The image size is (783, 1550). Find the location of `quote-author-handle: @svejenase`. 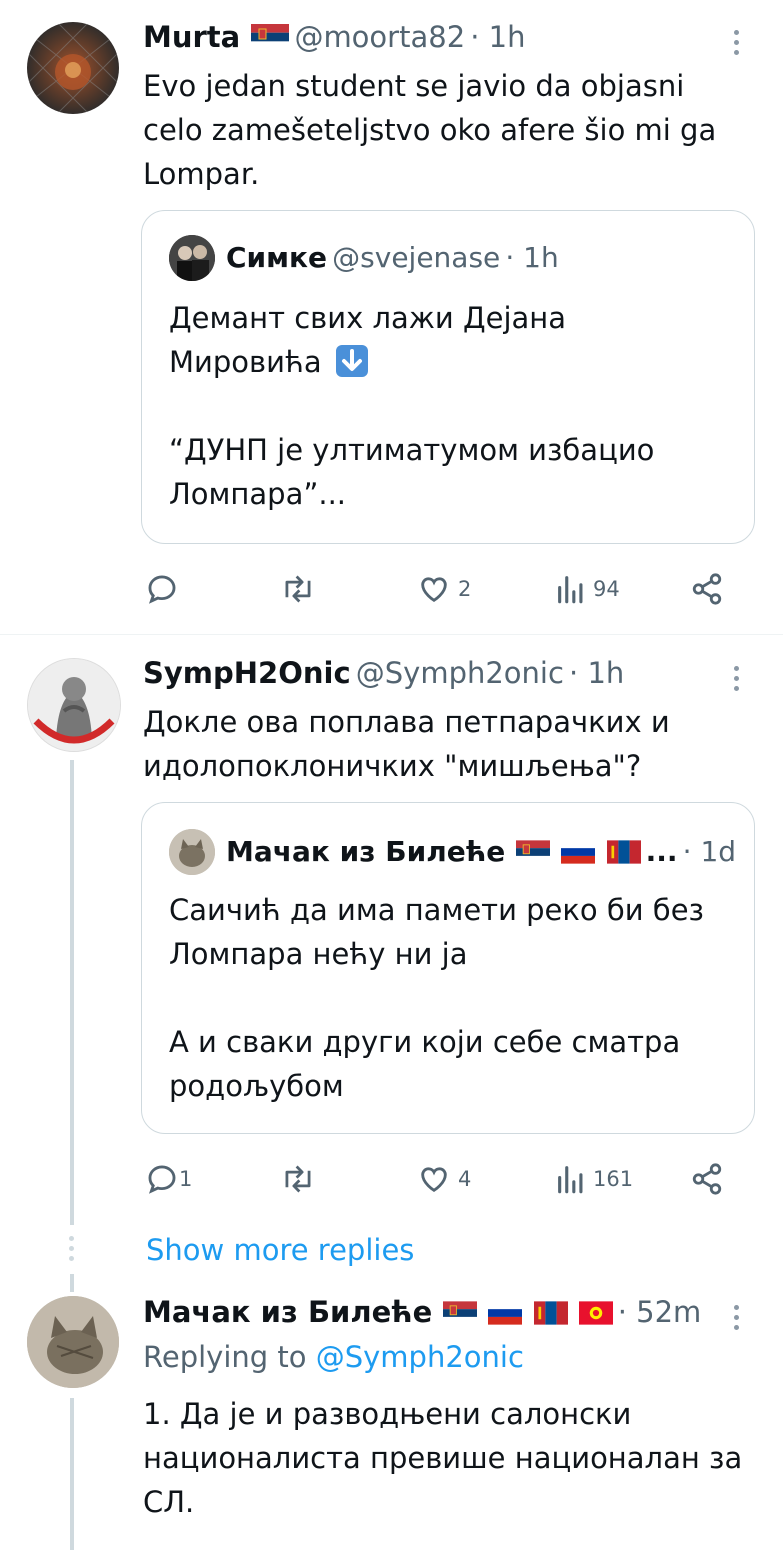

quote-author-handle: @svejenase is located at coordinates (416, 257).